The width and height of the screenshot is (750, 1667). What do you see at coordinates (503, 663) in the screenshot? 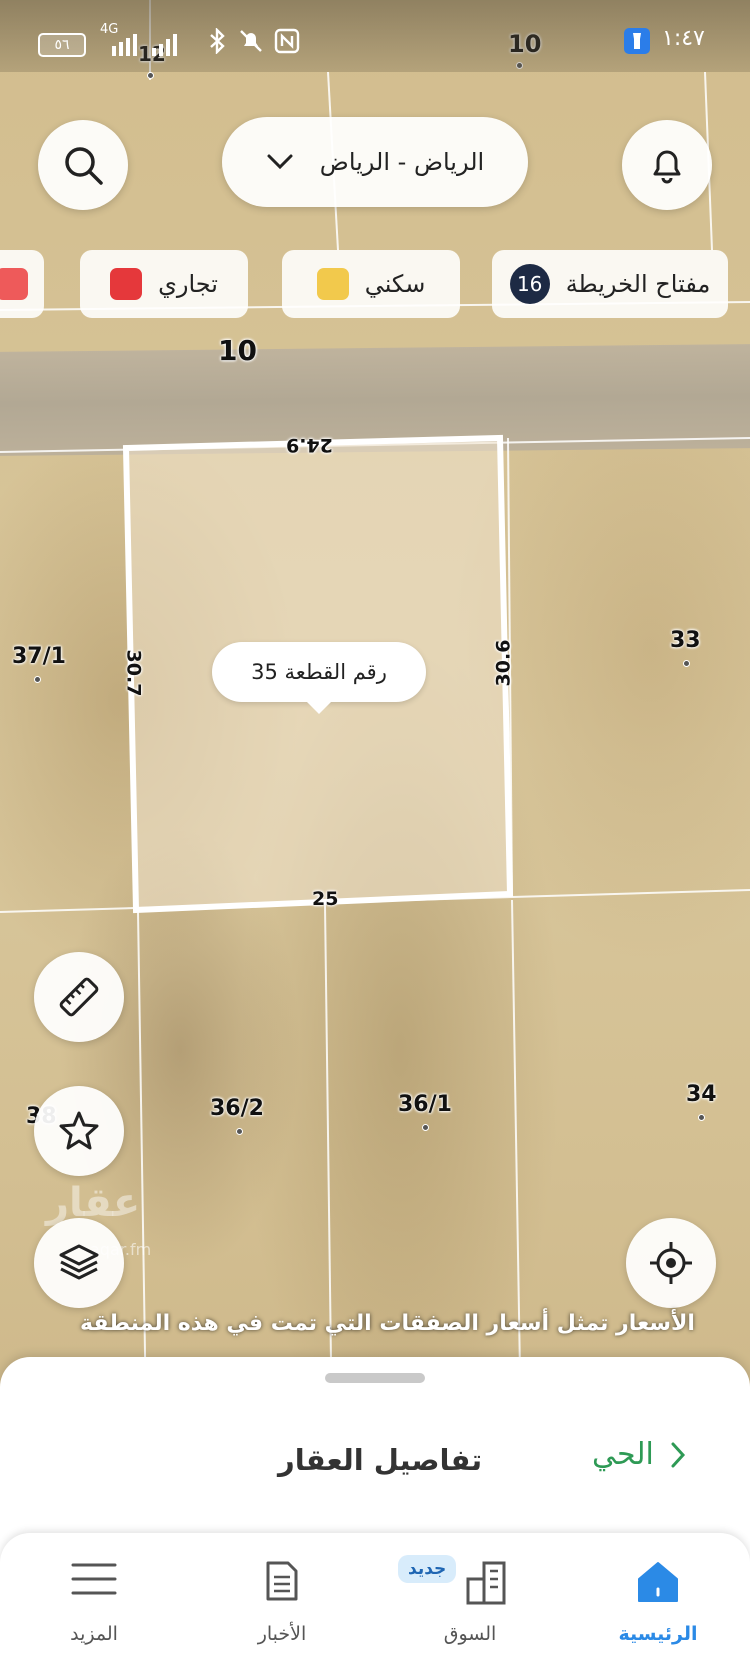
I see `plot-dimension-right: 30.6` at bounding box center [503, 663].